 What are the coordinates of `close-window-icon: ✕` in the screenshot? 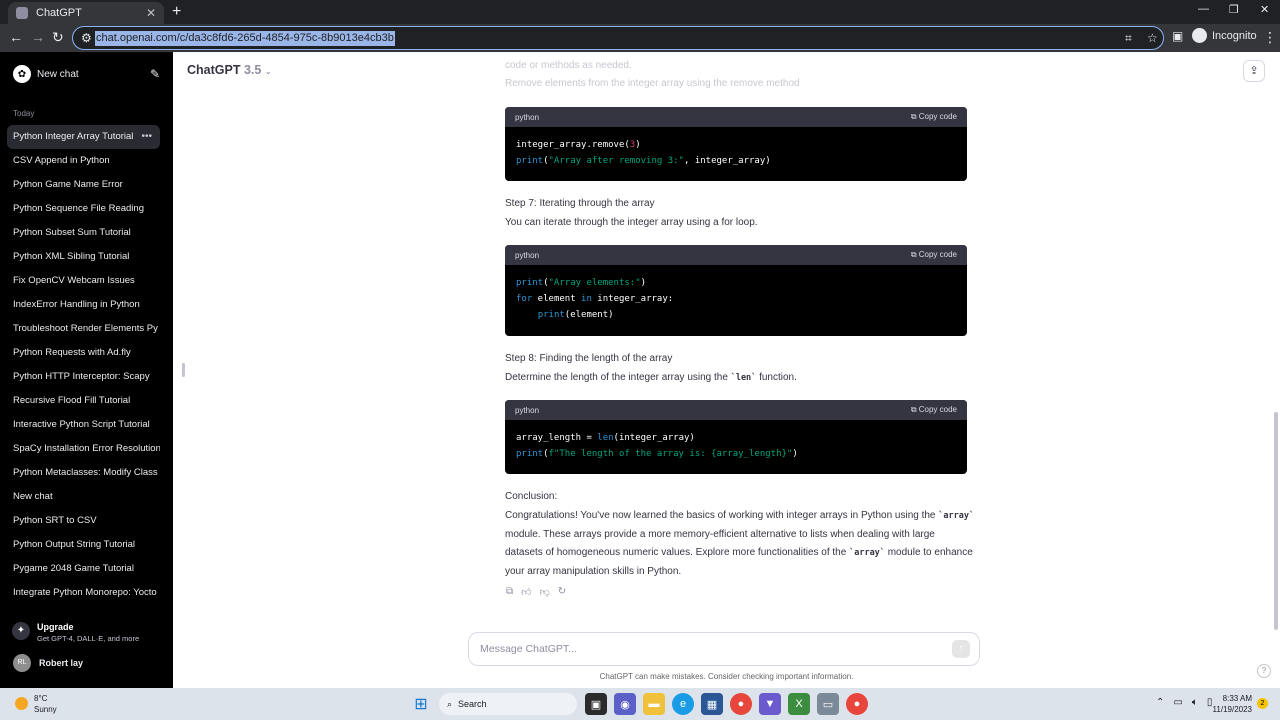 It's located at (1264, 9).